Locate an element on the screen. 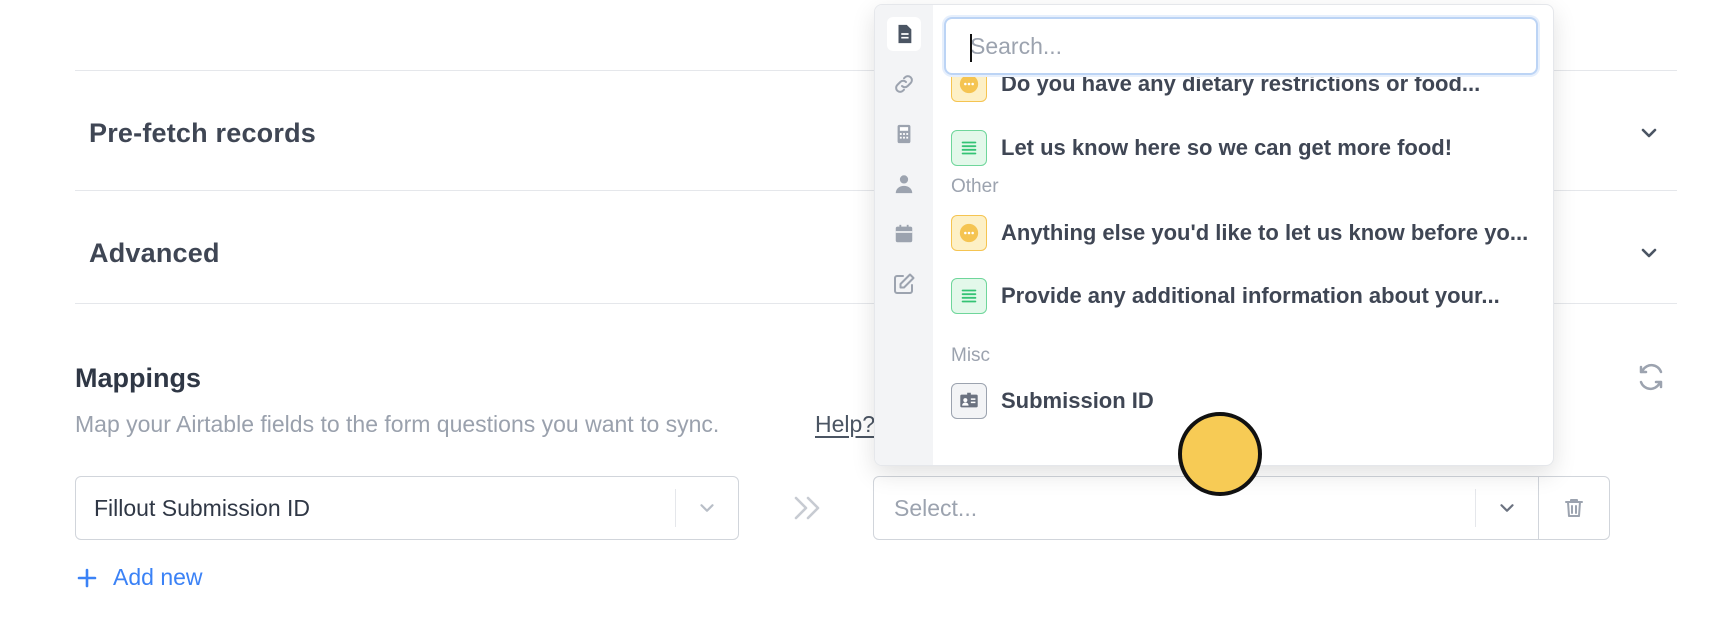  group-header-other: Other is located at coordinates (975, 186).